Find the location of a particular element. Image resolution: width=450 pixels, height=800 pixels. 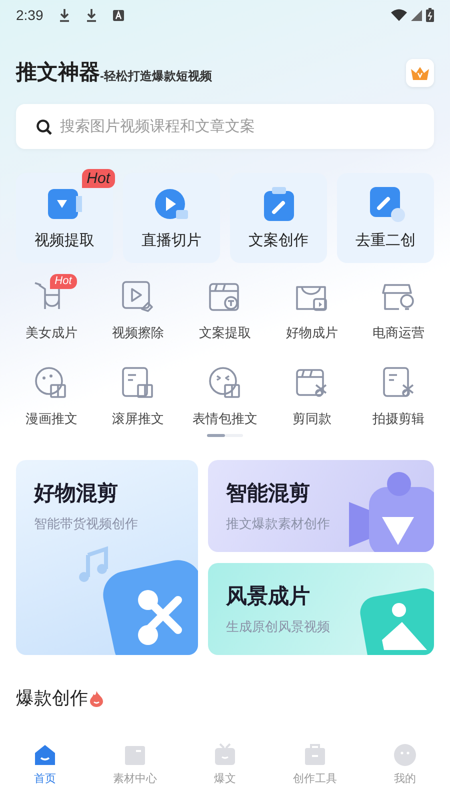

feature-card: 好物混剪 智能带货视频创作 is located at coordinates (107, 557).